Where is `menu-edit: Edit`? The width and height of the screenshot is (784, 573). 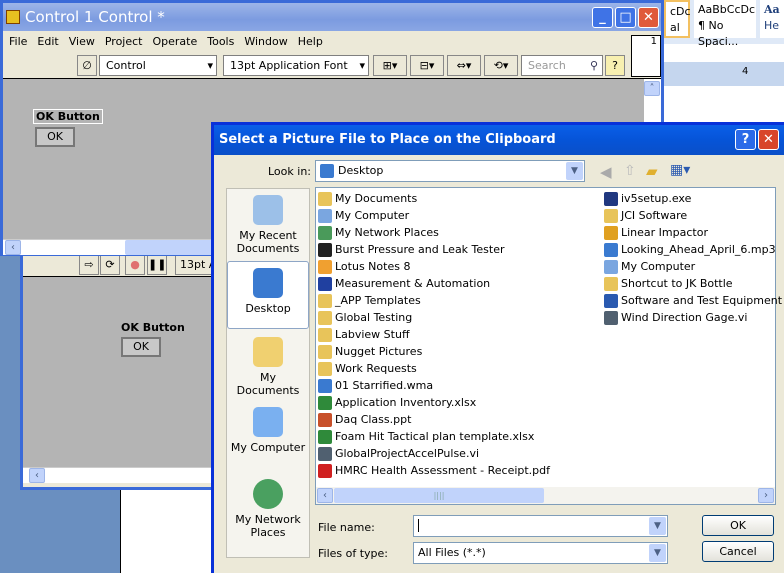
menu-edit: Edit is located at coordinates (47, 42).